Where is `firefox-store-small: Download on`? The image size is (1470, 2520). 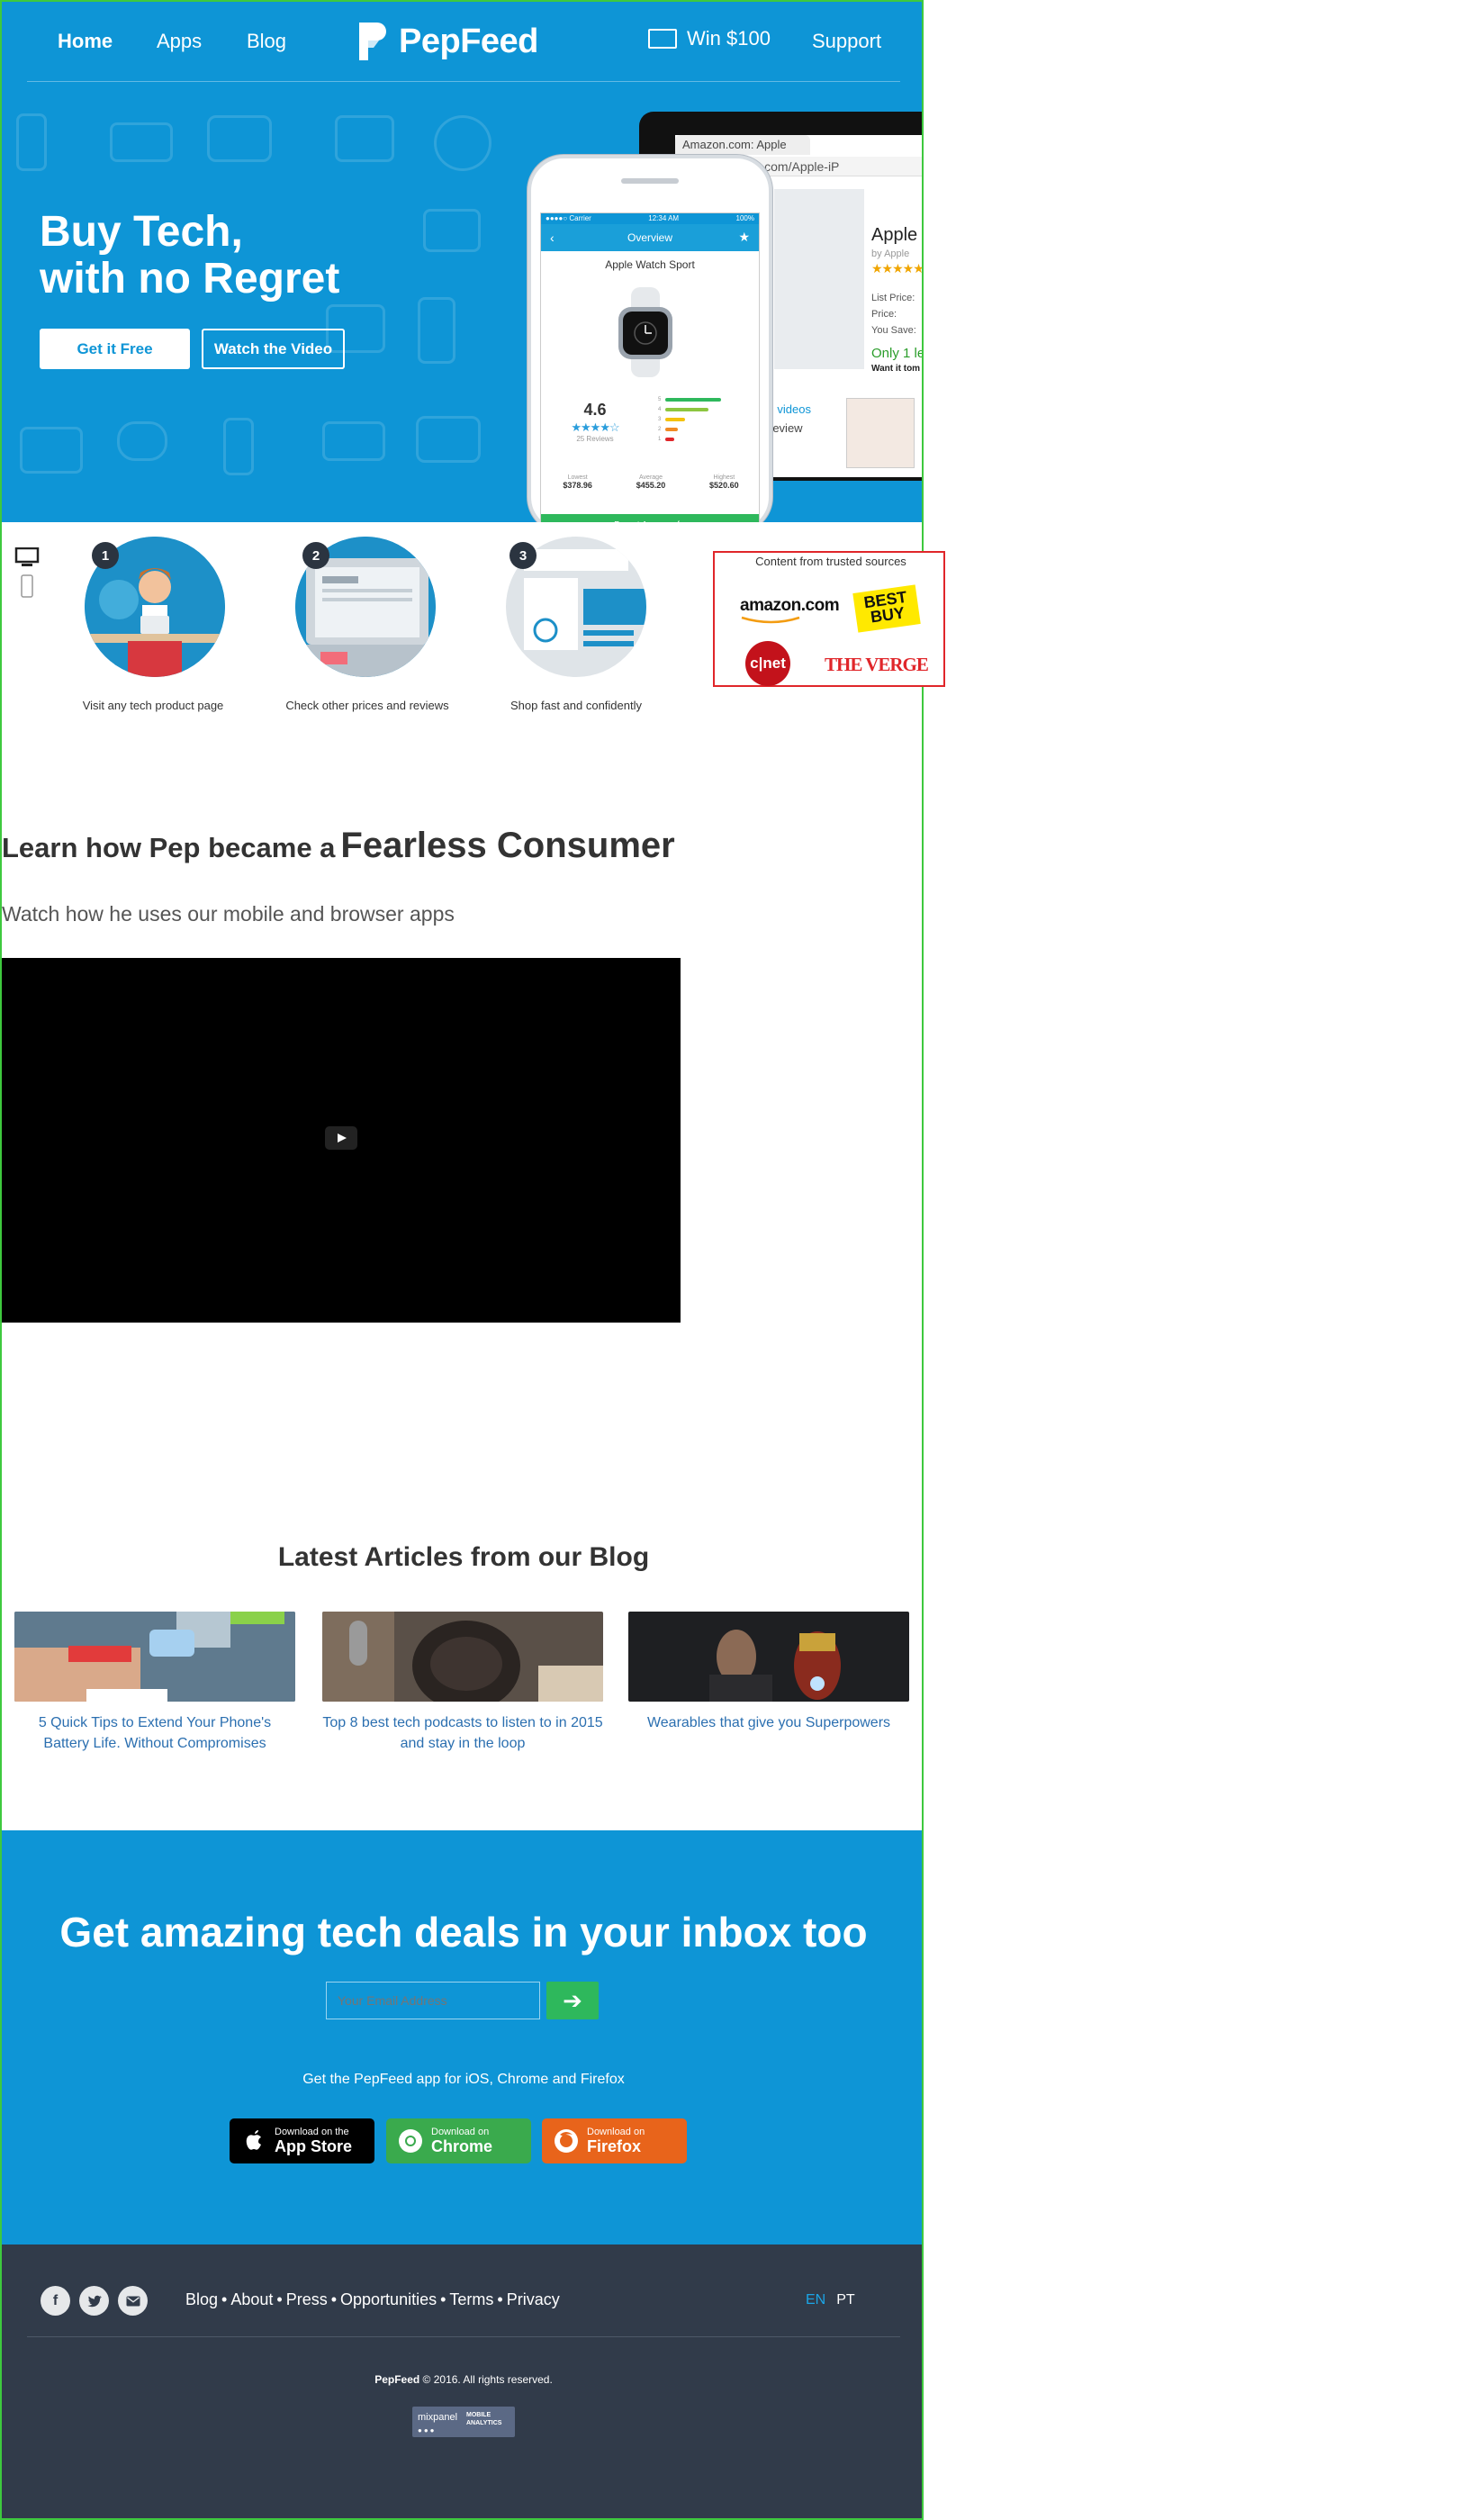 firefox-store-small: Download on is located at coordinates (616, 2132).